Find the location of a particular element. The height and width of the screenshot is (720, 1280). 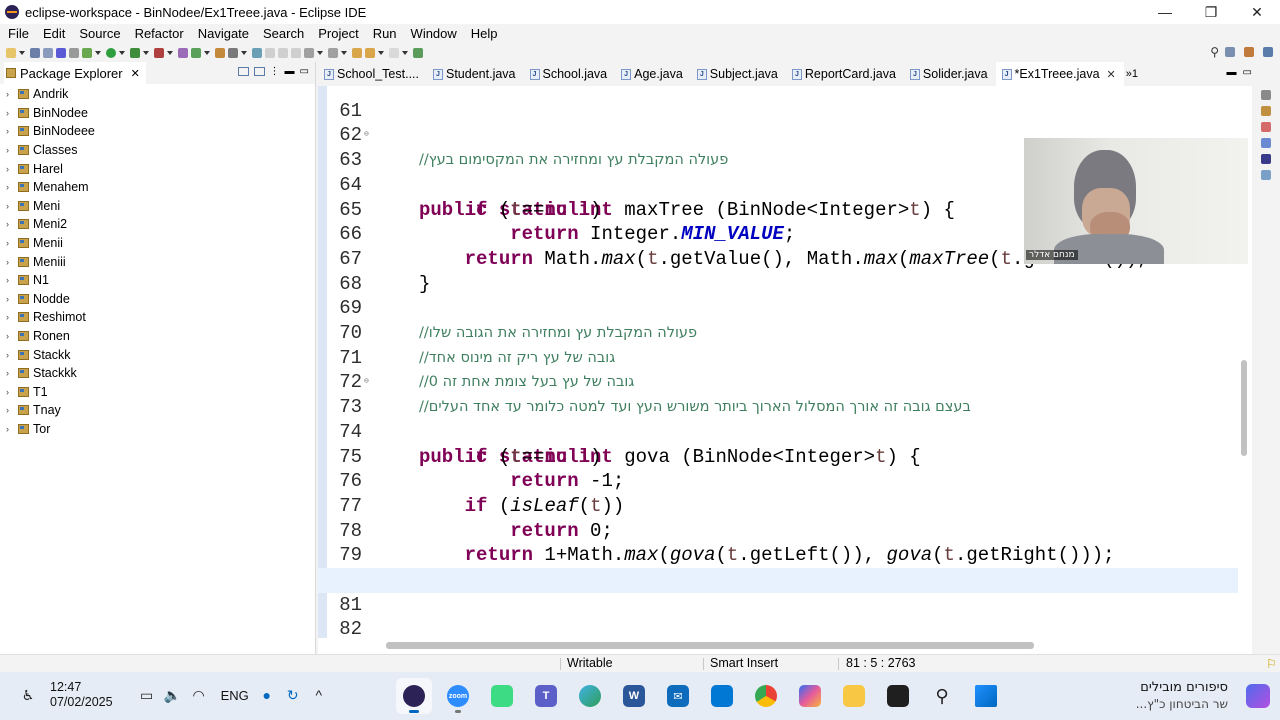

close-button: ✕ is located at coordinates (1257, 12).